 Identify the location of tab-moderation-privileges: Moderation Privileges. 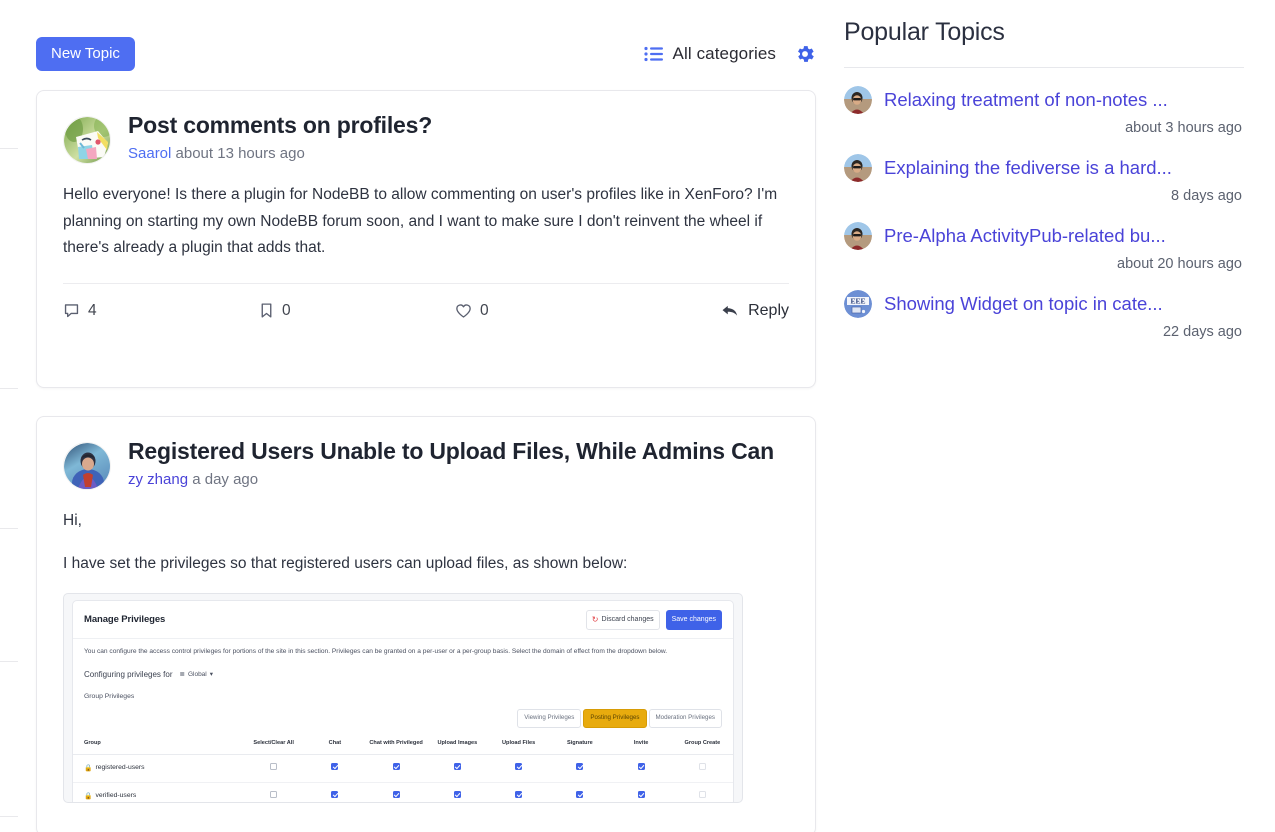
(685, 718).